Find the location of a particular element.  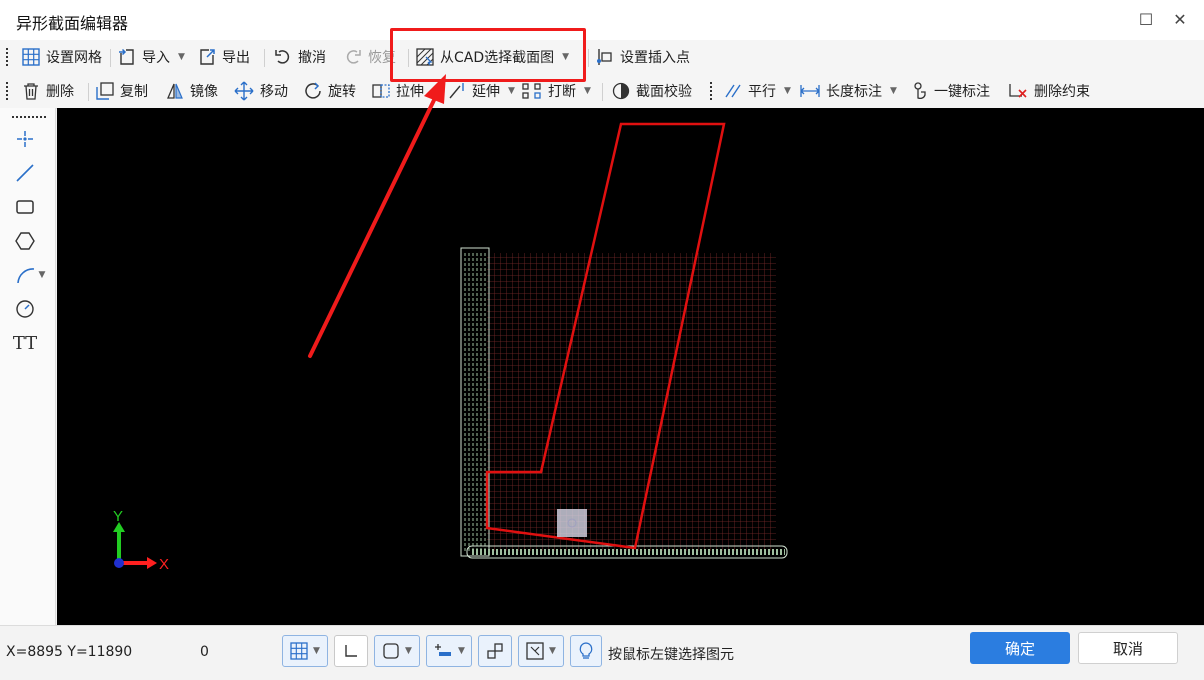

export-icon is located at coordinates (207, 57).